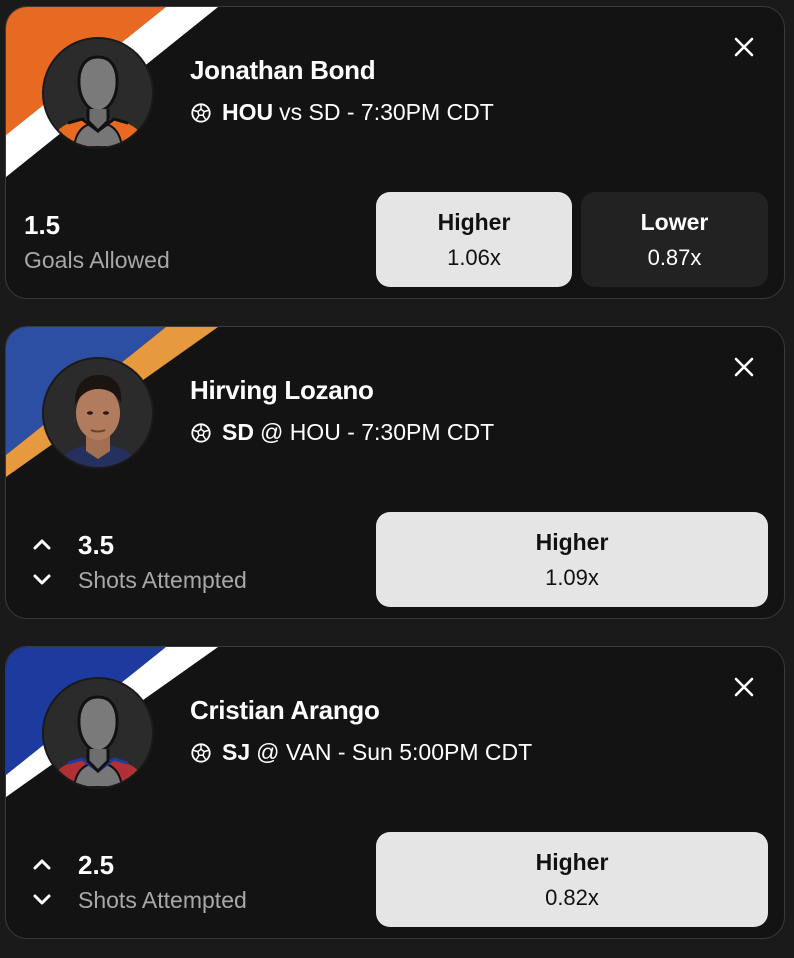  I want to click on higher-multiplier: 0.82x, so click(572, 897).